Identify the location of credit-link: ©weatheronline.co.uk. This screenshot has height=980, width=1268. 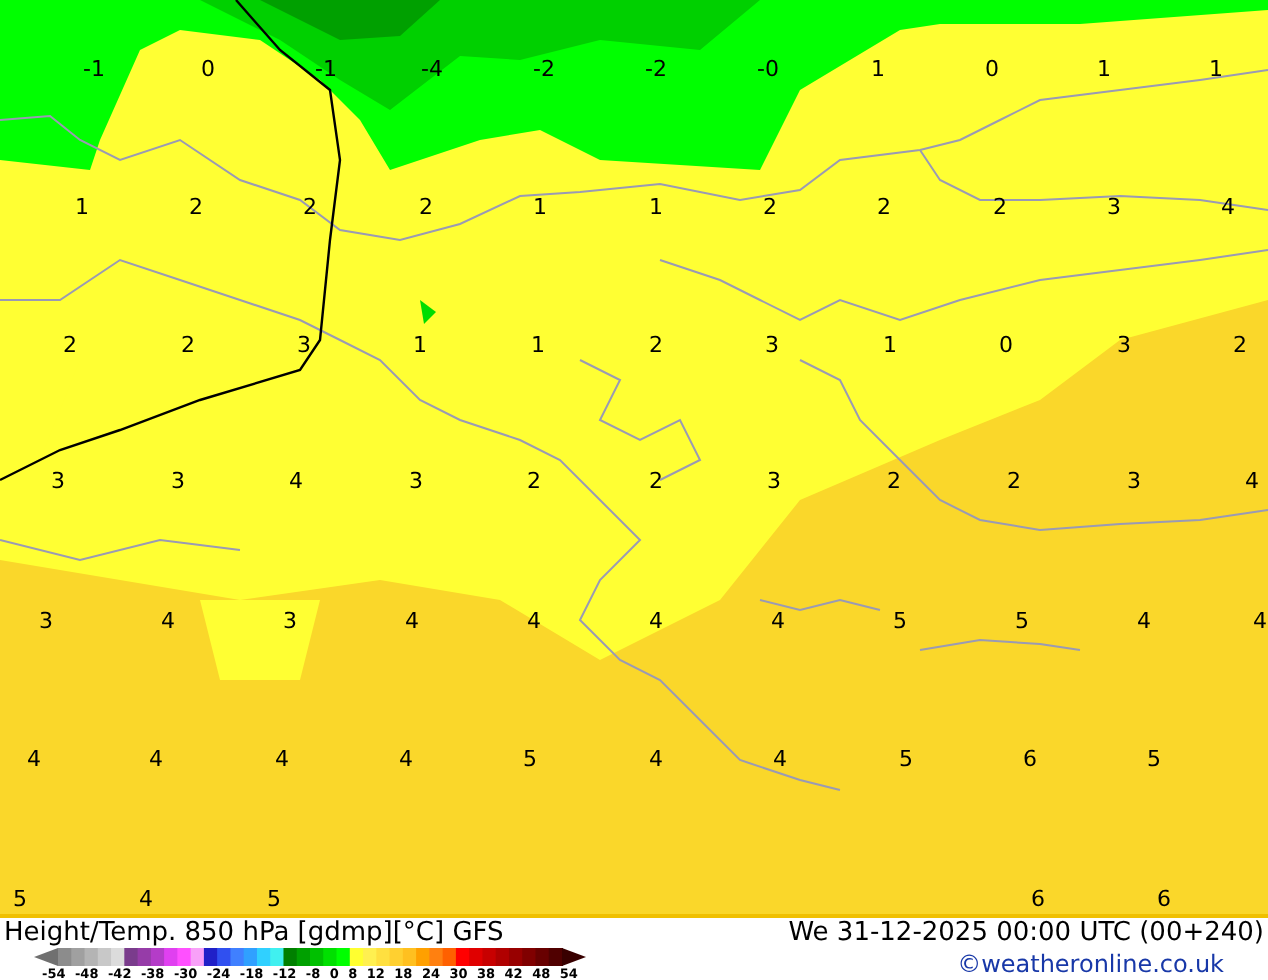
(1090, 964).